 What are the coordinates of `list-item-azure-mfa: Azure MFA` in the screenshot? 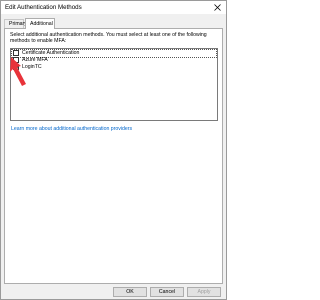 It's located at (114, 60).